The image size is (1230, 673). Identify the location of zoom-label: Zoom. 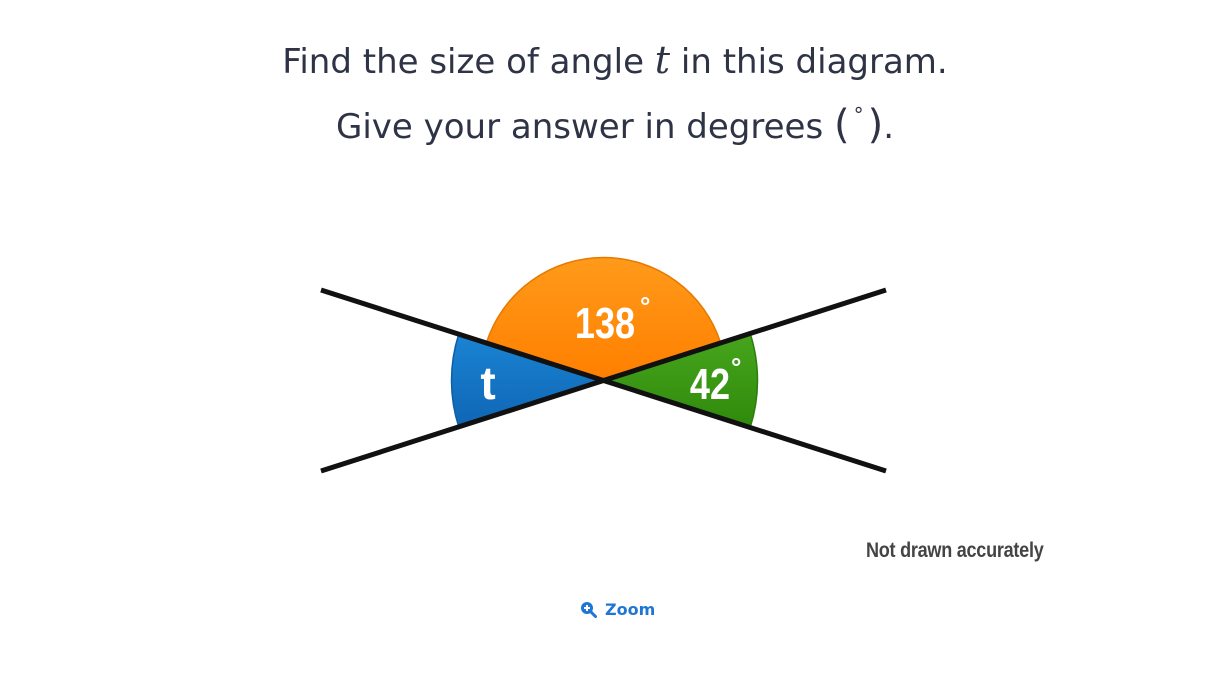
(630, 609).